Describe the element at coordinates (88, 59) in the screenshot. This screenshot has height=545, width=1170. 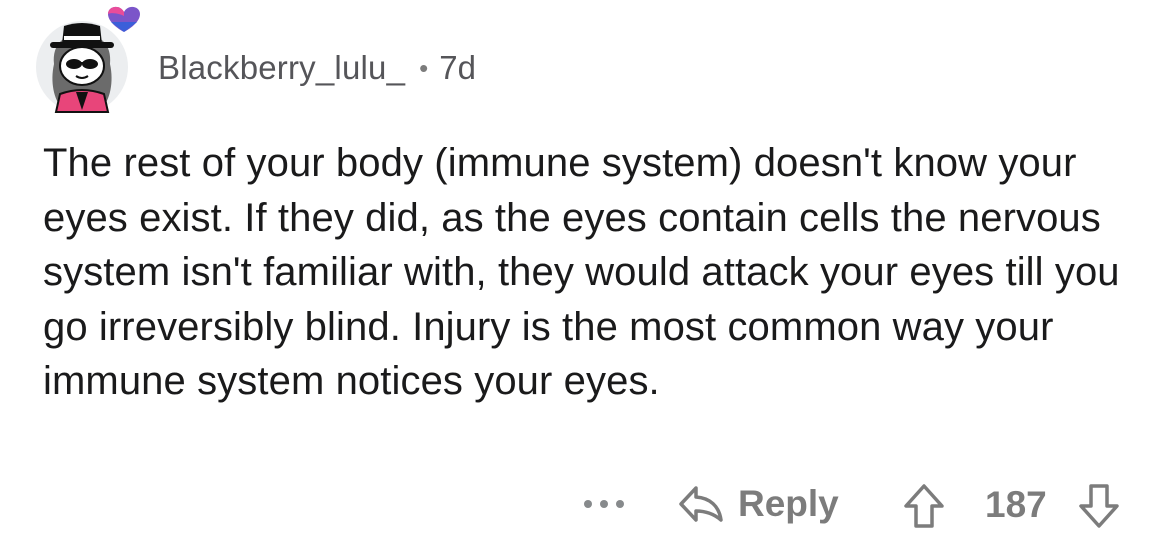
I see `snoo-avatar-icon` at that location.